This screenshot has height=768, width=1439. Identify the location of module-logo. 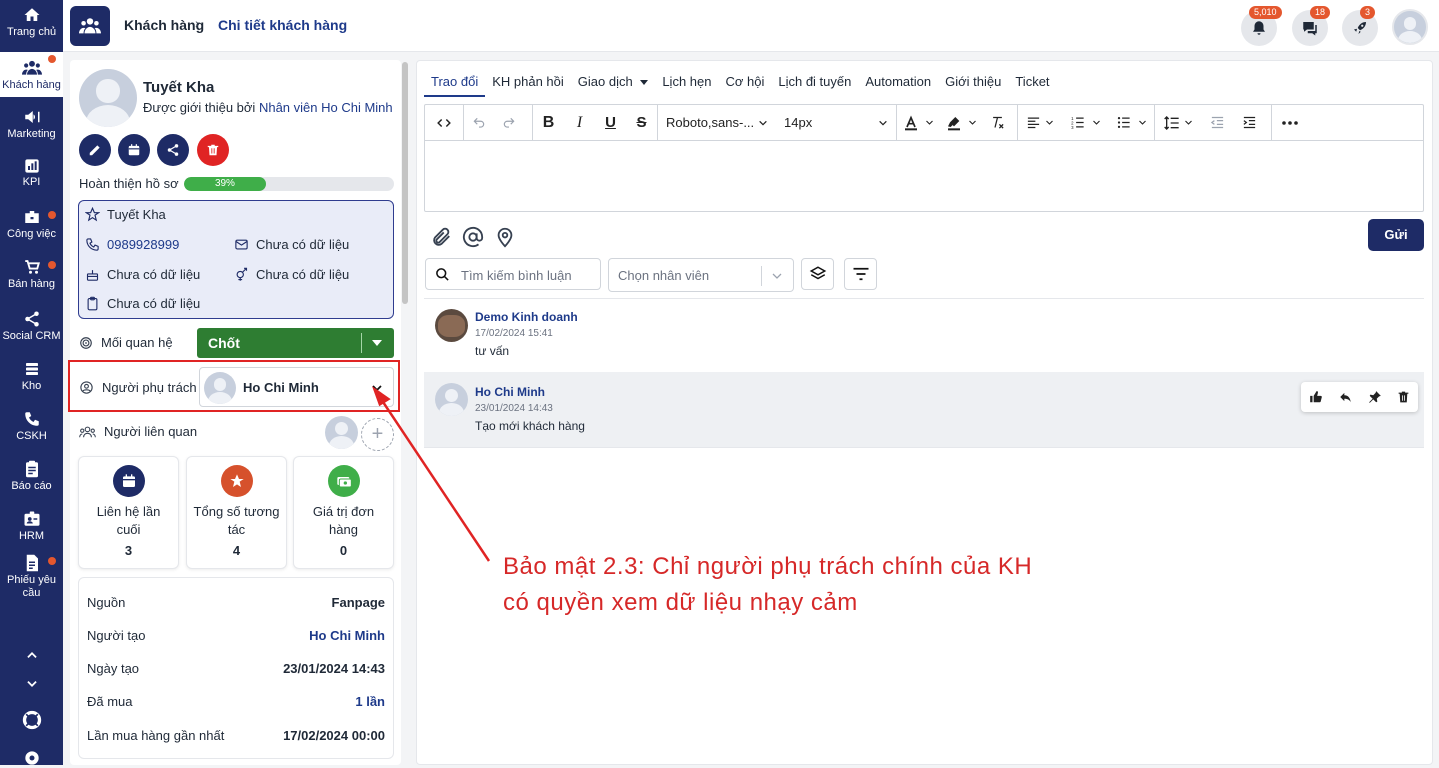
(90, 26).